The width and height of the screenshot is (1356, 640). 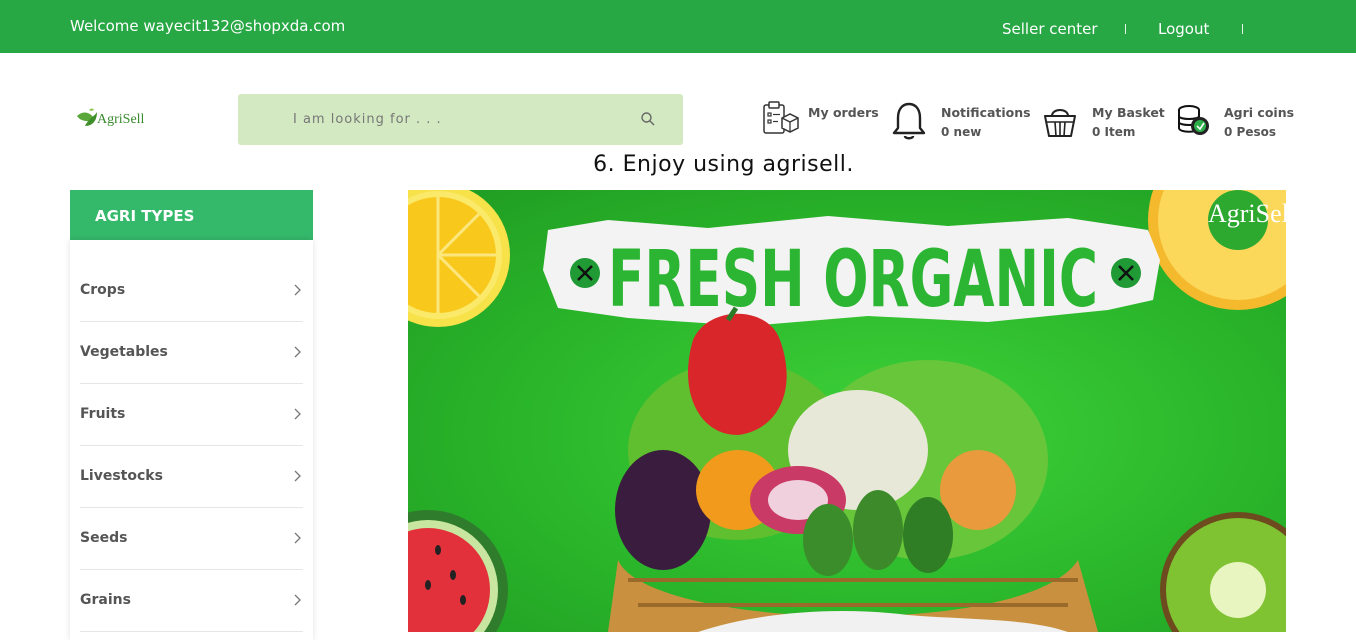 What do you see at coordinates (961, 132) in the screenshot?
I see `notifications-count: 0 new` at bounding box center [961, 132].